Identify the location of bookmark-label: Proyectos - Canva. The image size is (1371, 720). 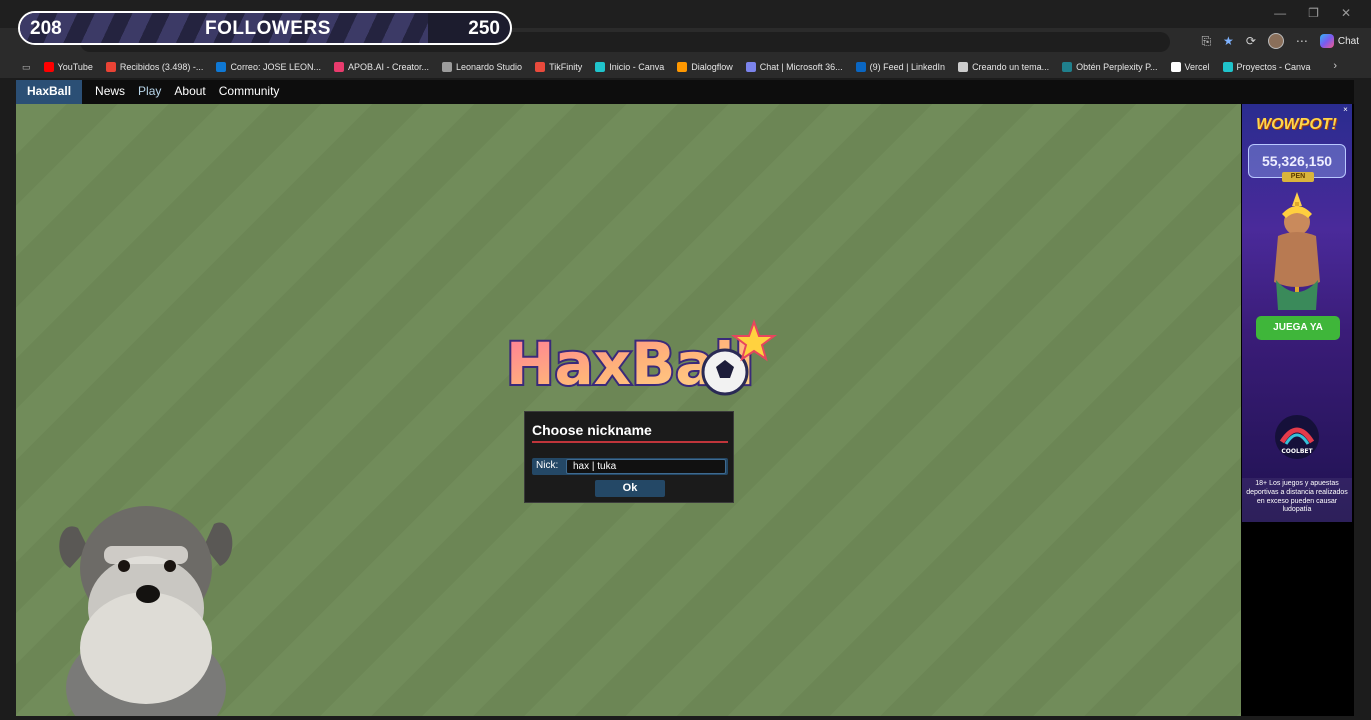
(1273, 67).